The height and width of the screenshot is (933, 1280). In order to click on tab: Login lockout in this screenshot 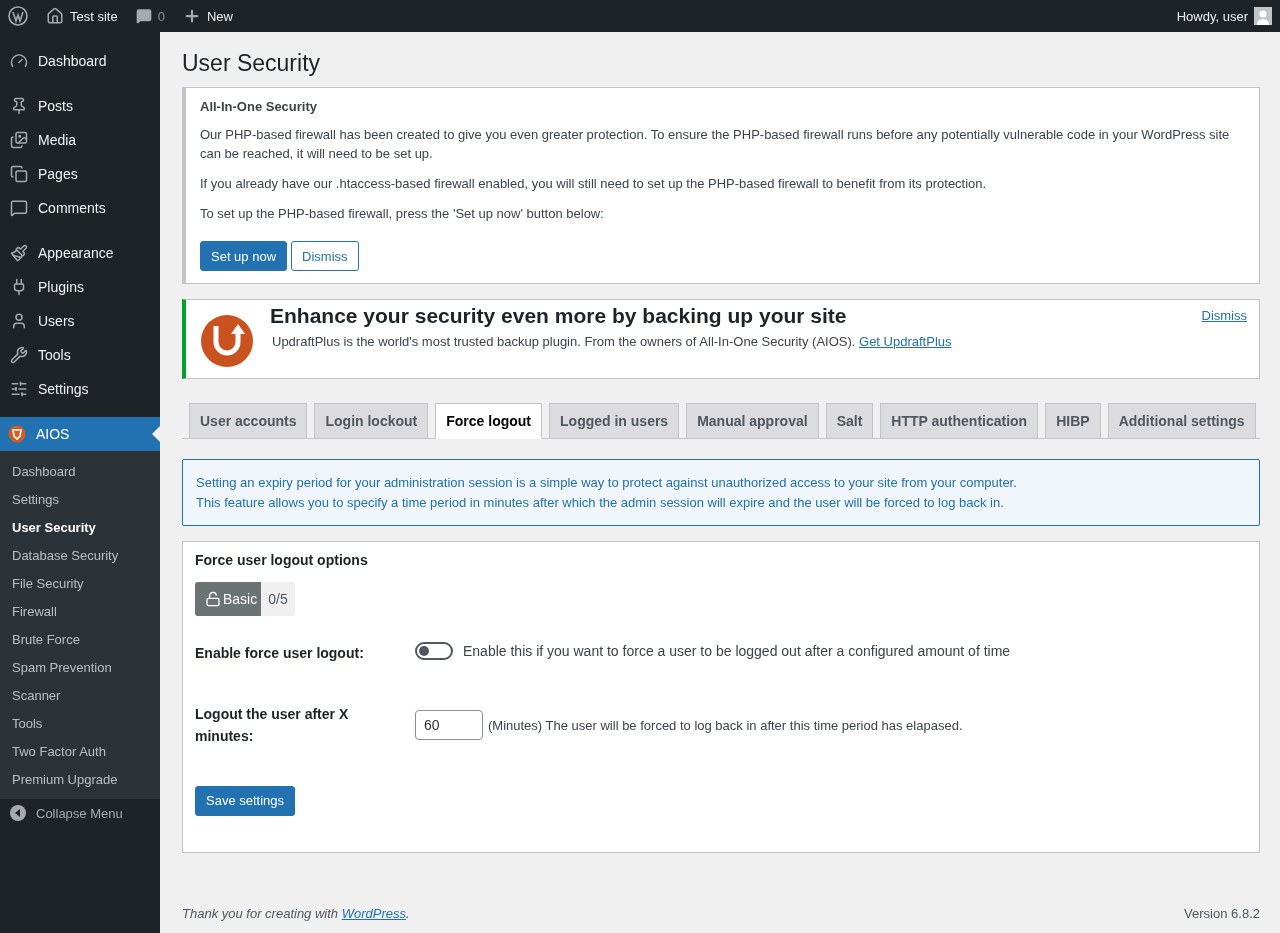, I will do `click(371, 421)`.